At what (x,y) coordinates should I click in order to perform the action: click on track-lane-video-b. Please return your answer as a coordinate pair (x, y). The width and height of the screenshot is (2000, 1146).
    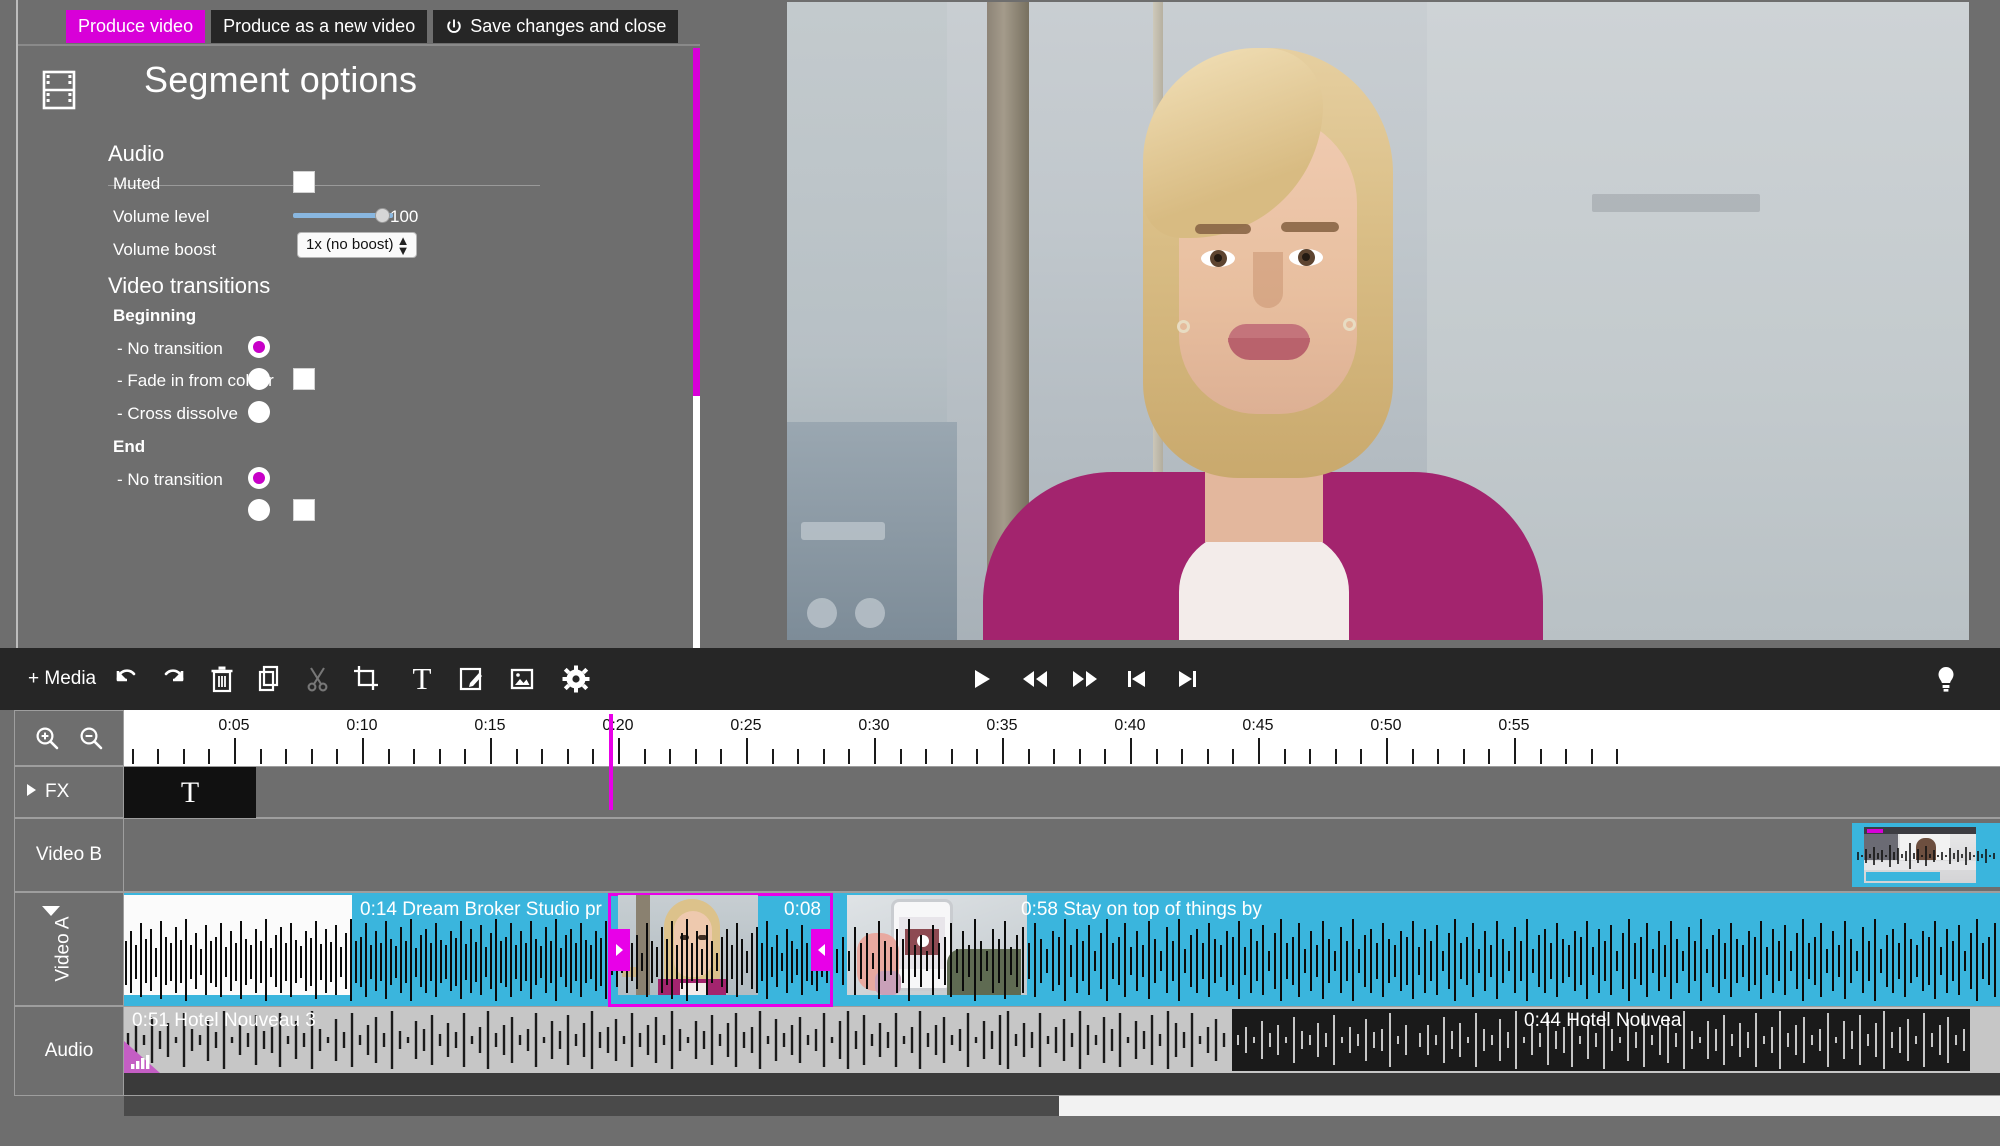
    Looking at the image, I should click on (1062, 855).